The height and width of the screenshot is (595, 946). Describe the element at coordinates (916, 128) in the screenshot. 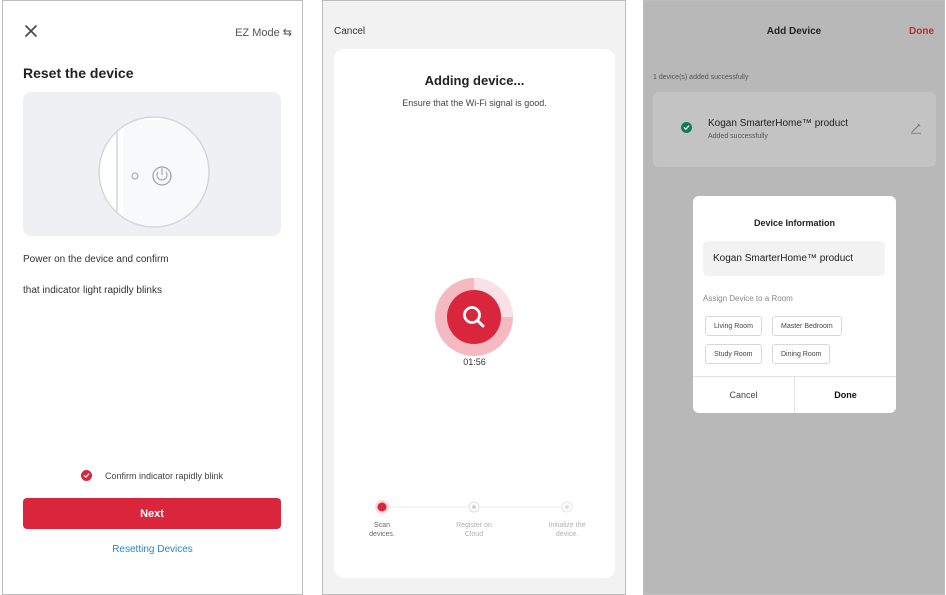

I see `edit-pencil-icon` at that location.